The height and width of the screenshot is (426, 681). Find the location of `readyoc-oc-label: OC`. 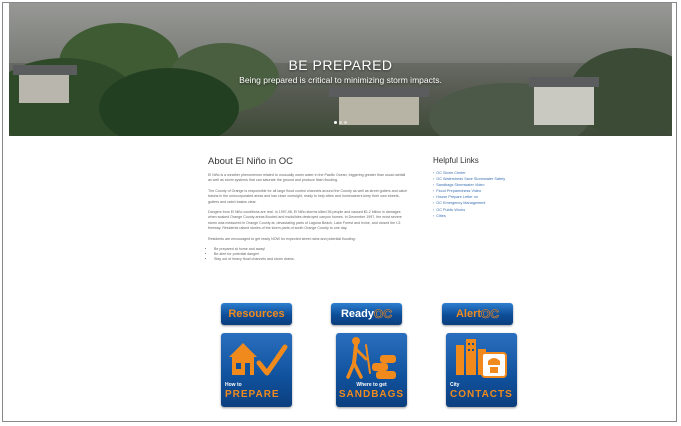

readyoc-oc-label: OC is located at coordinates (383, 314).